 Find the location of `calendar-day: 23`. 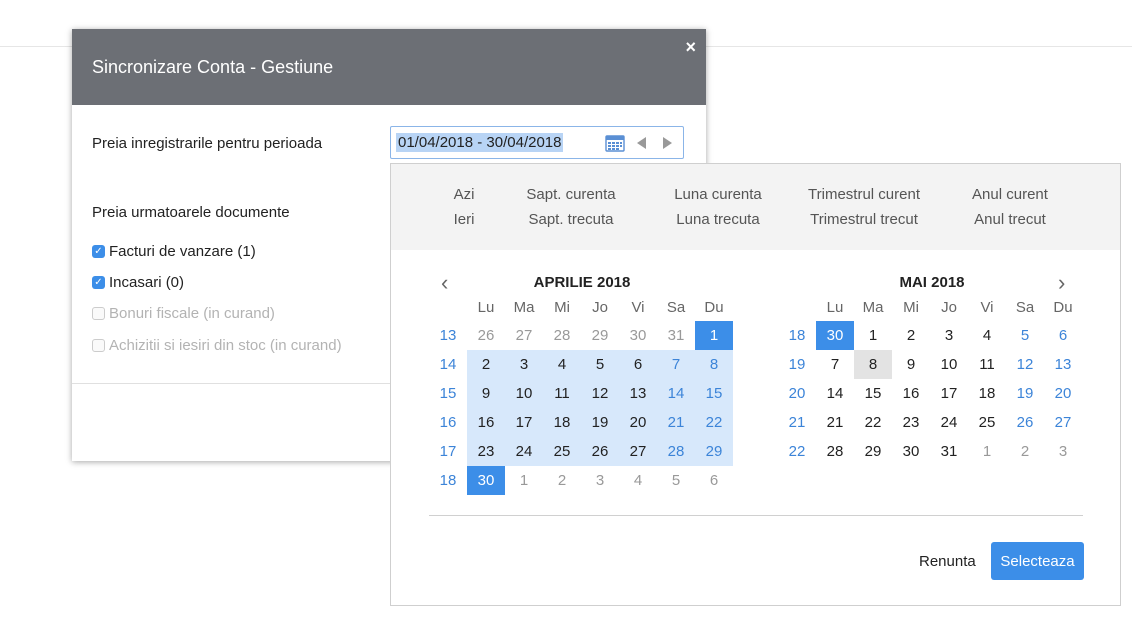

calendar-day: 23 is located at coordinates (911, 422).